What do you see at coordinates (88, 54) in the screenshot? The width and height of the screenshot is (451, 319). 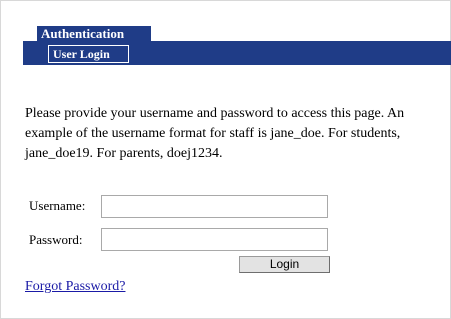 I see `tab-user-login: User Login` at bounding box center [88, 54].